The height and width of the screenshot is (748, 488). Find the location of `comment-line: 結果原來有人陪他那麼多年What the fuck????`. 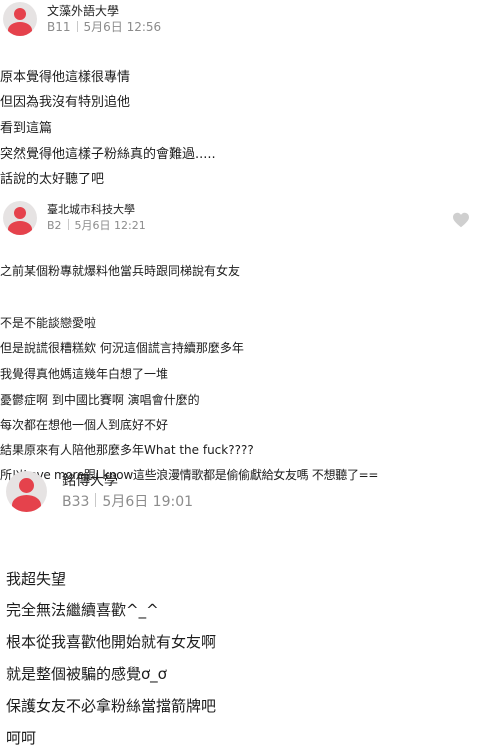

comment-line: 結果原來有人陪他那麼多年What the fuck???? is located at coordinates (127, 450).